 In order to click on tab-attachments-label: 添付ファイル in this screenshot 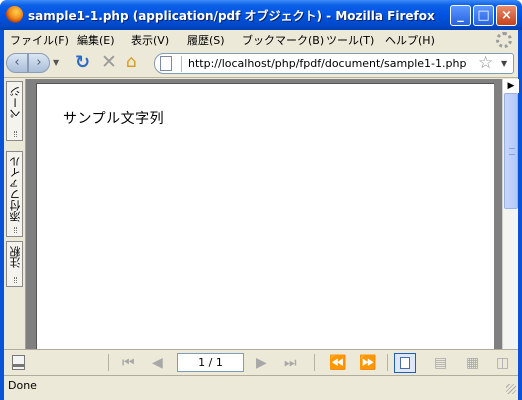, I will do `click(15, 189)`.